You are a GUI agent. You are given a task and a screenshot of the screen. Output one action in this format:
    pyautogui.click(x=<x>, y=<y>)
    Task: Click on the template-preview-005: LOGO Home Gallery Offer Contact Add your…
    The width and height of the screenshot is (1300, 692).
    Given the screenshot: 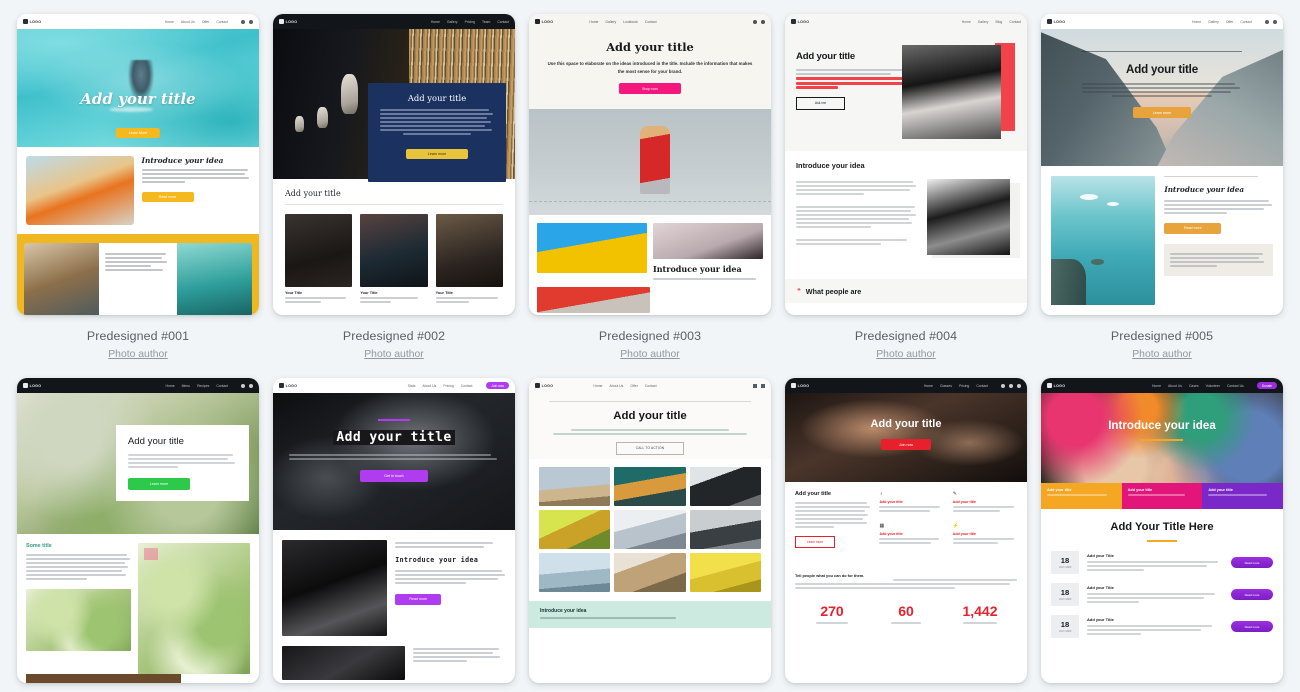 What is the action you would take?
    pyautogui.click(x=1162, y=164)
    